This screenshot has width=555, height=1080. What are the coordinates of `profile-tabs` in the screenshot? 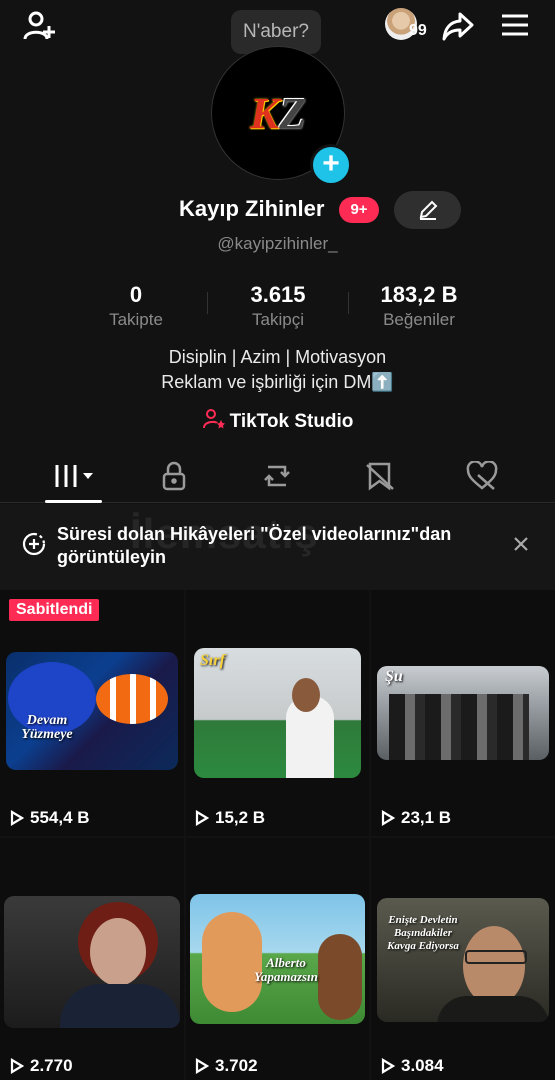 It's located at (277, 477).